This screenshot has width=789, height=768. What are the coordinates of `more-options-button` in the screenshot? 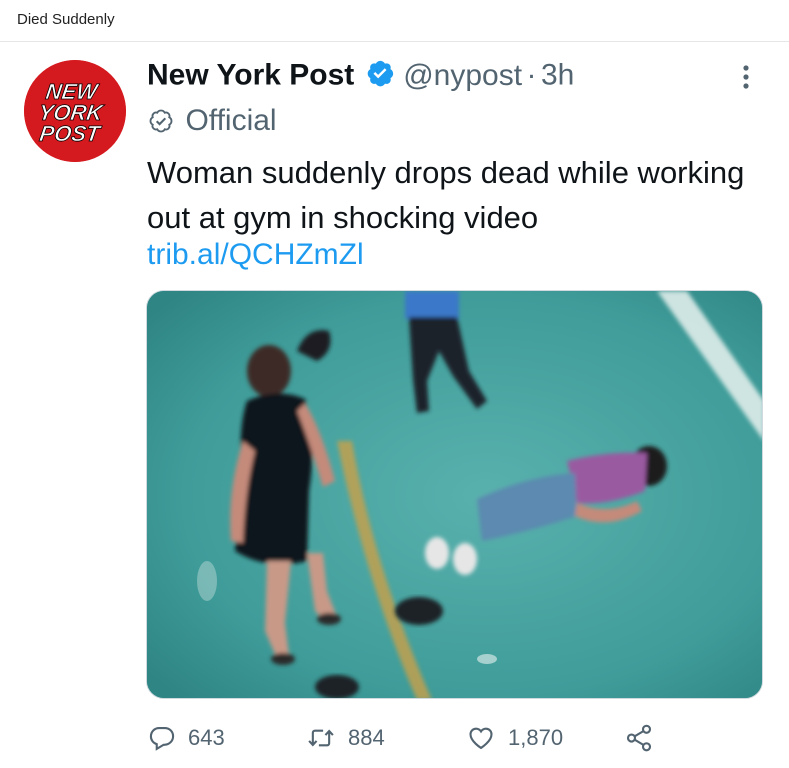 It's located at (746, 77).